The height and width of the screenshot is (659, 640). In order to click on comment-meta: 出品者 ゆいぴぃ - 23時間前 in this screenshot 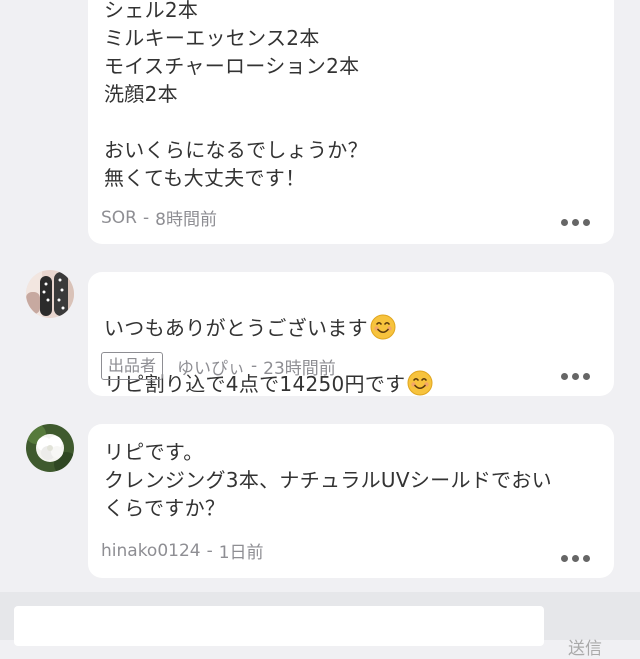, I will do `click(218, 366)`.